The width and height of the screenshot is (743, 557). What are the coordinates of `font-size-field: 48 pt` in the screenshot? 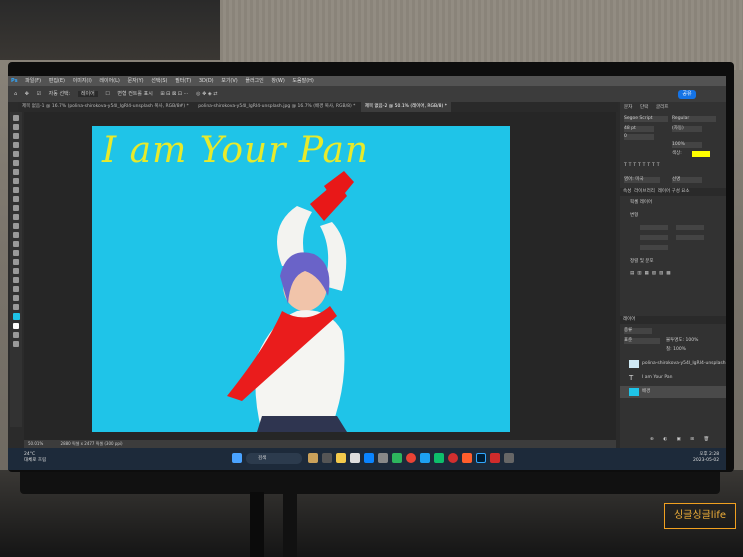 It's located at (639, 129).